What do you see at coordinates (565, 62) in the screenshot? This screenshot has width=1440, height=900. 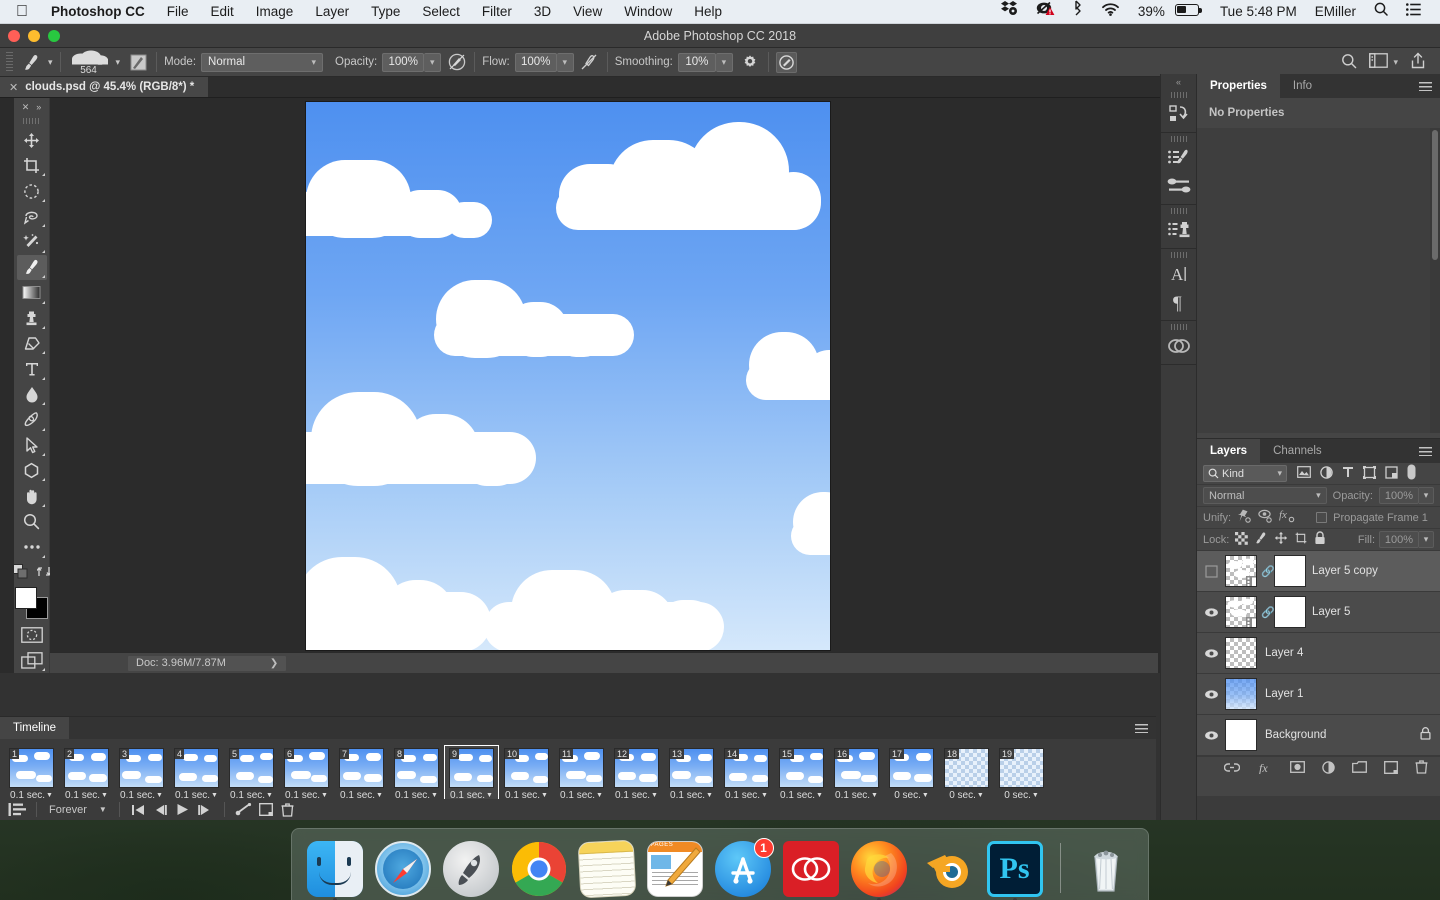 I see `flow-stepper: ▾` at bounding box center [565, 62].